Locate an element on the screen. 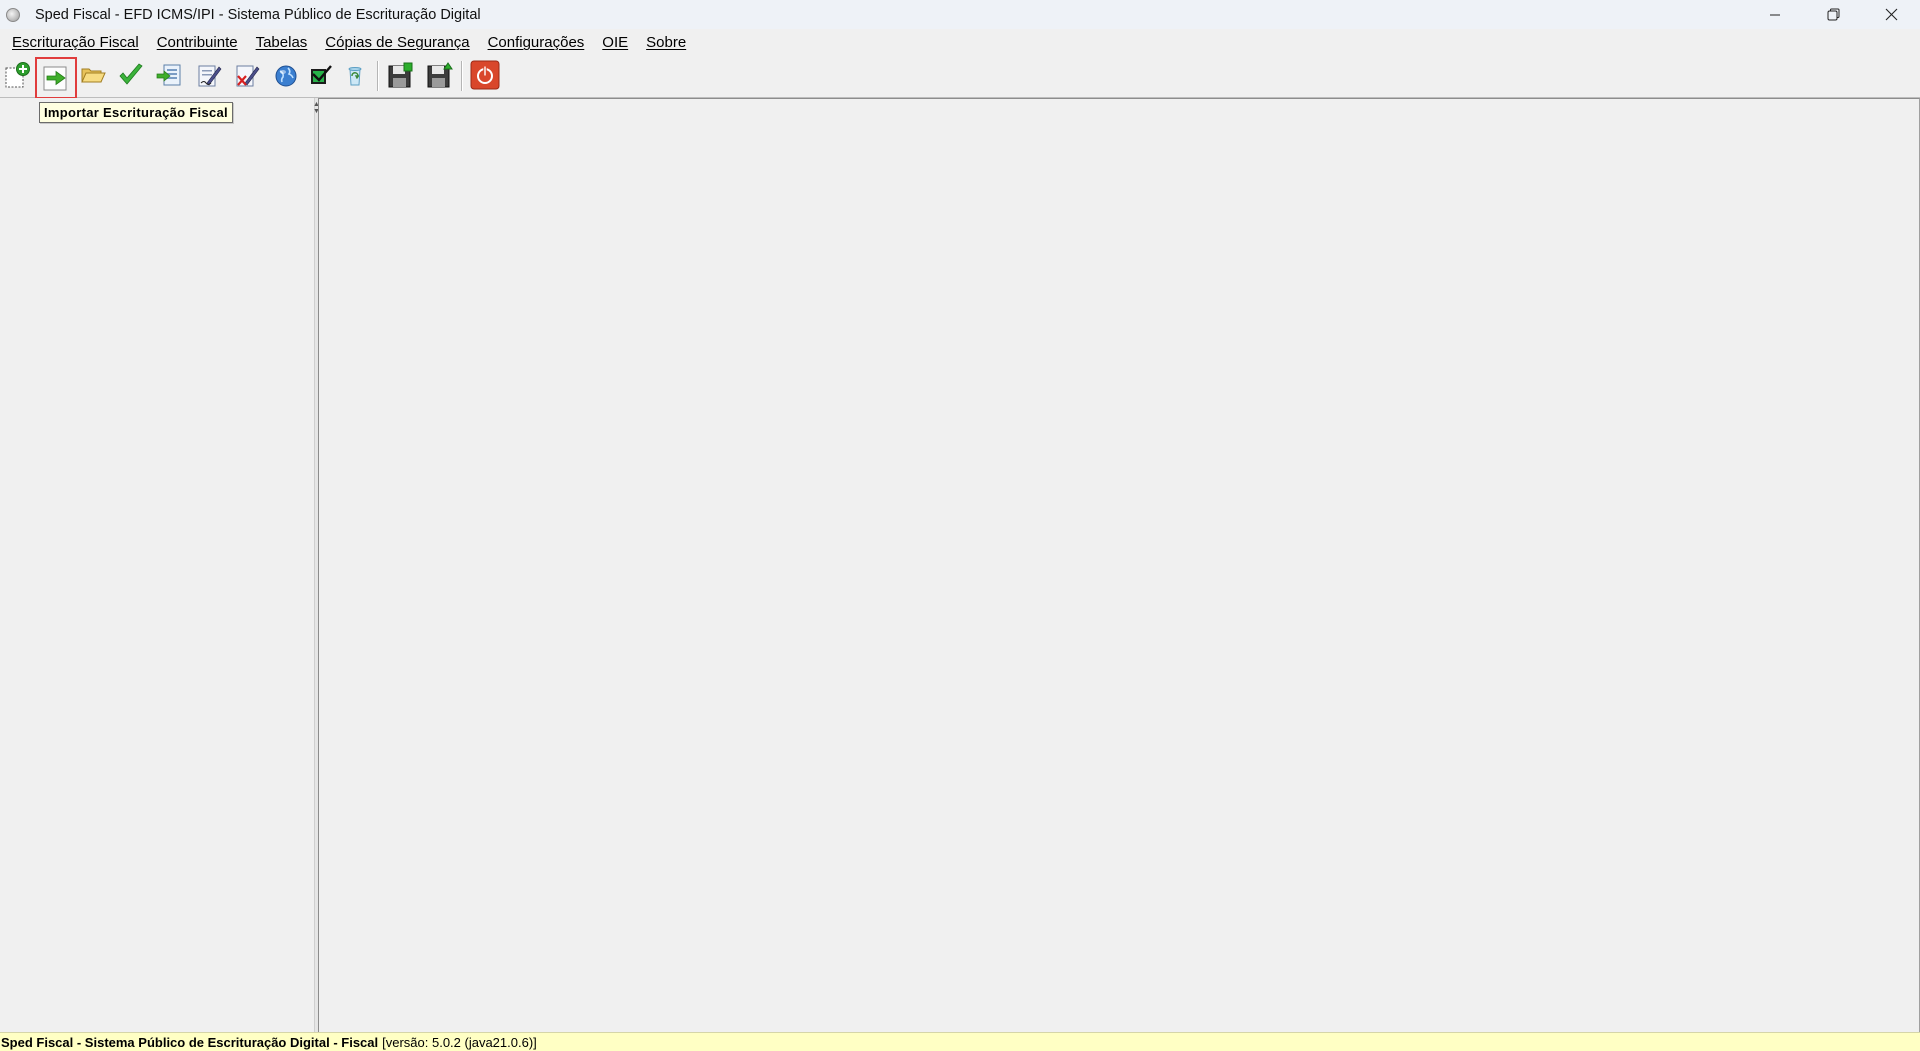 This screenshot has height=1051, width=1920. menu-oie: OIE is located at coordinates (615, 42).